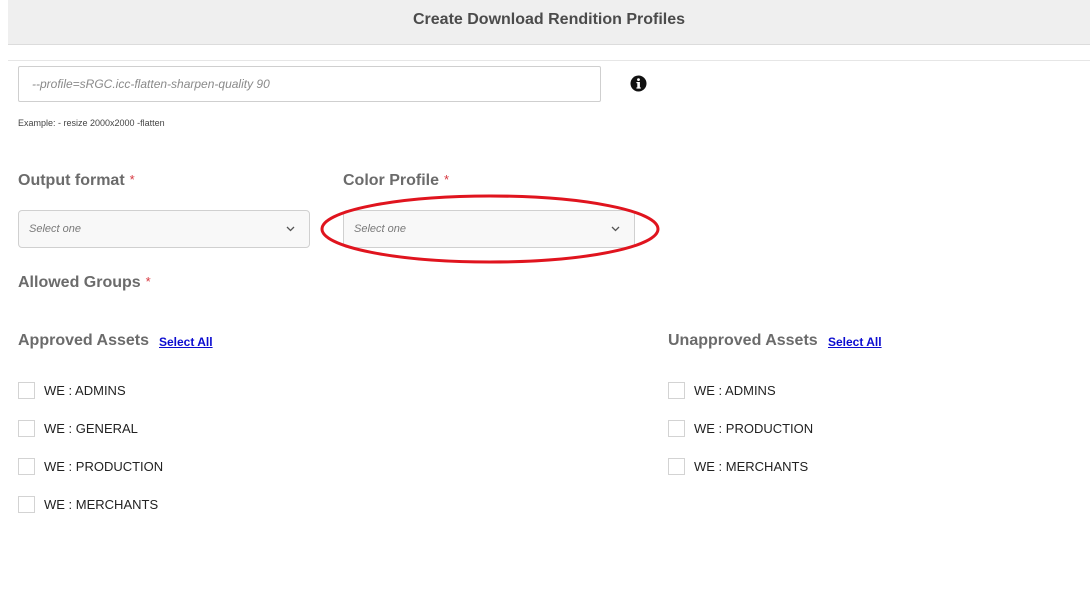  Describe the element at coordinates (55, 229) in the screenshot. I see `output-format-select-value: Select one` at that location.